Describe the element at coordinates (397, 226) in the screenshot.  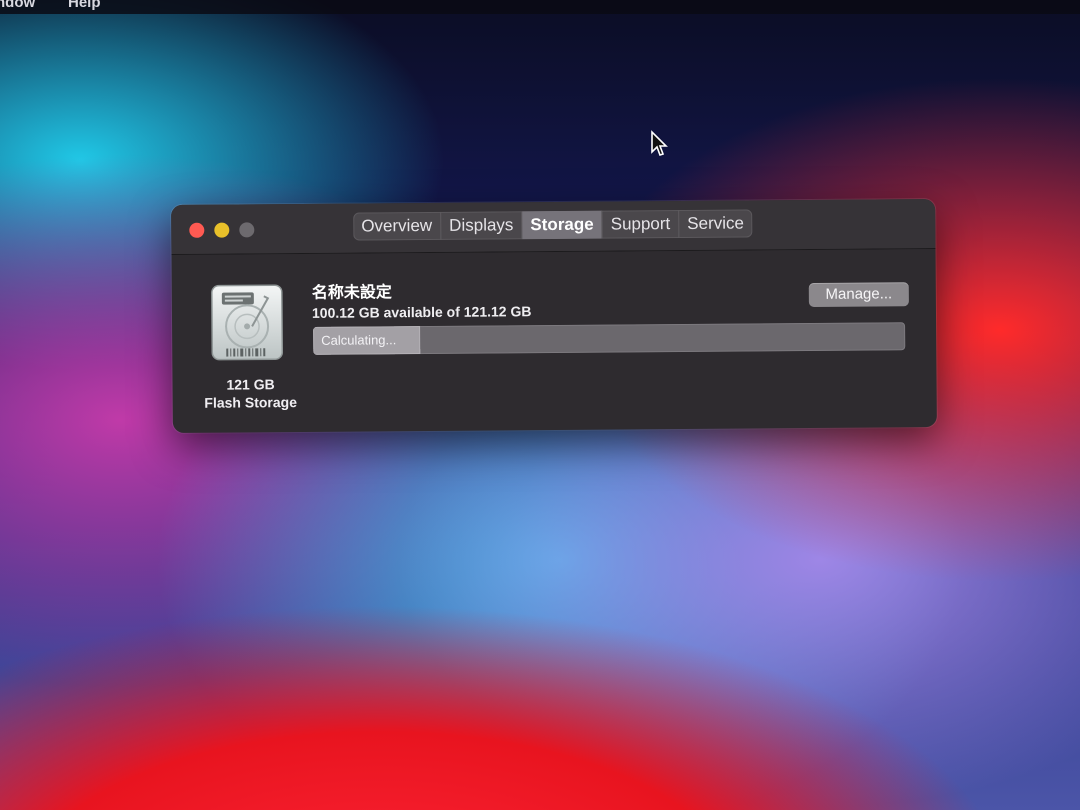
I see `tab-overview: Overview` at that location.